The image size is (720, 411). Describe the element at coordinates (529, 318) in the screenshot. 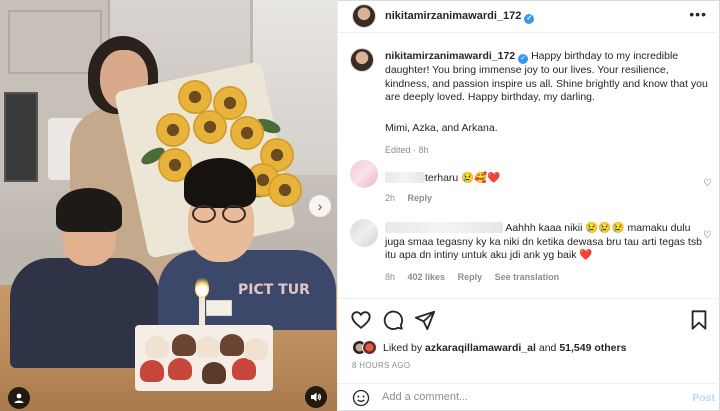

I see `post-actions-bar` at that location.